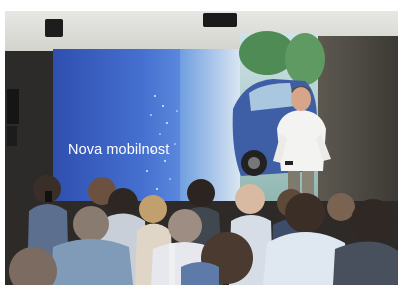 The width and height of the screenshot is (403, 289). I want to click on slide-headline: Nova mobilnost, so click(119, 150).